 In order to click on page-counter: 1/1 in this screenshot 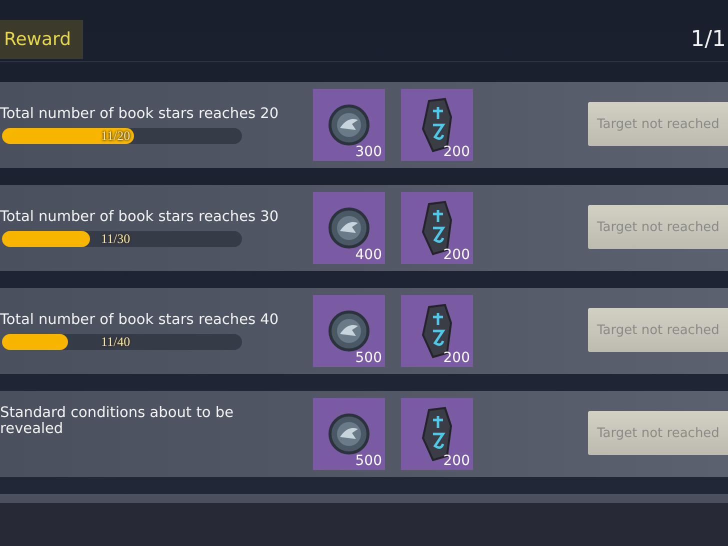, I will do `click(708, 39)`.